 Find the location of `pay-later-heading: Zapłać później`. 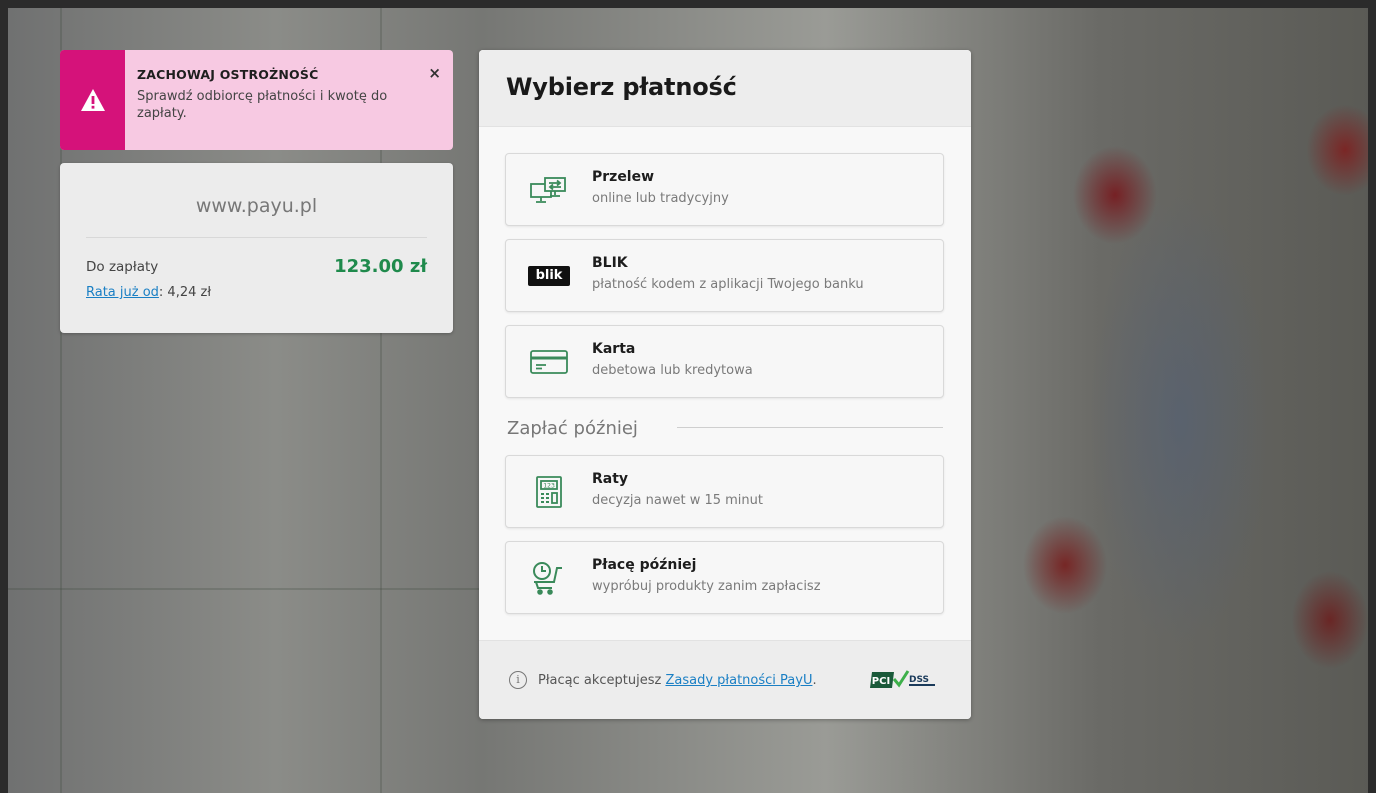

pay-later-heading: Zapłać później is located at coordinates (572, 428).